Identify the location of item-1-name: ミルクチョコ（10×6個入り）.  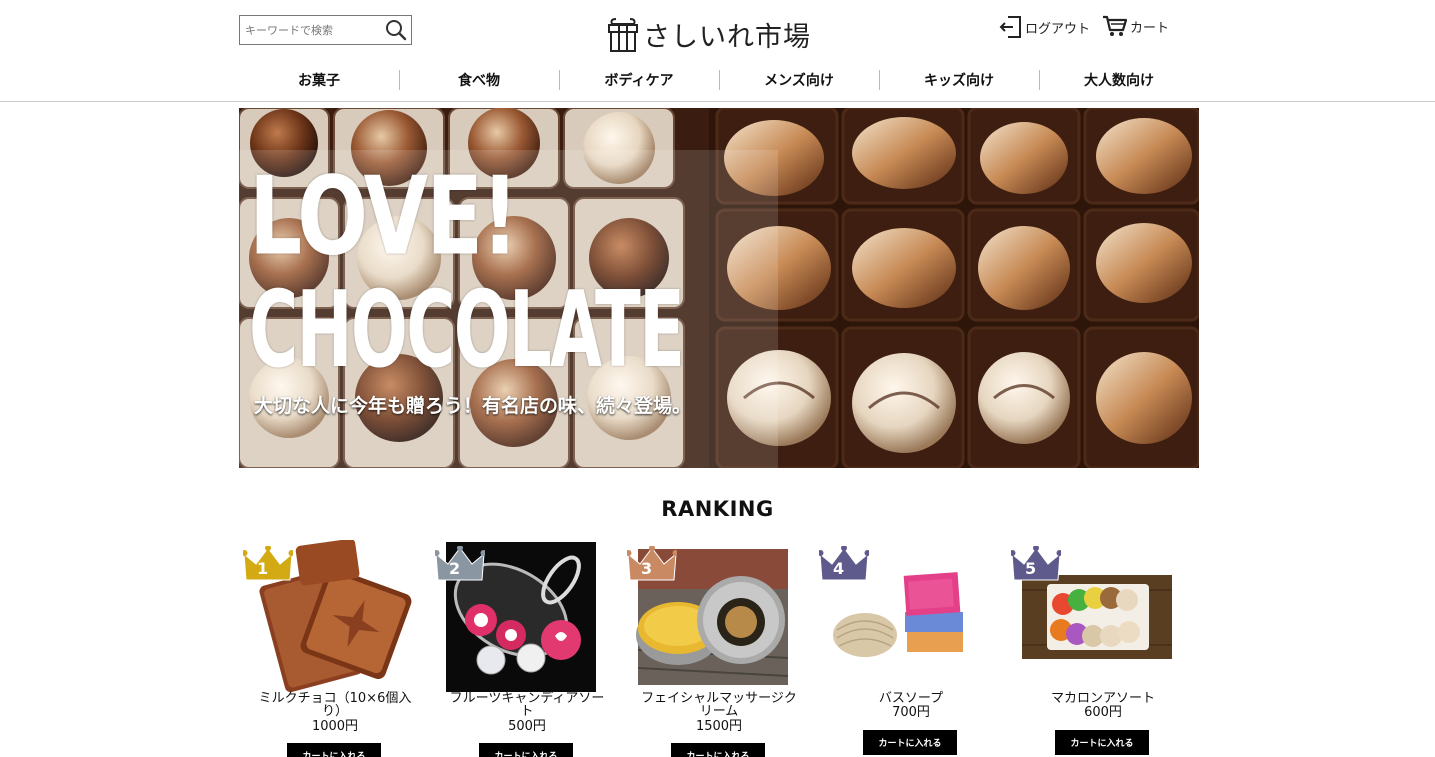
(335, 705).